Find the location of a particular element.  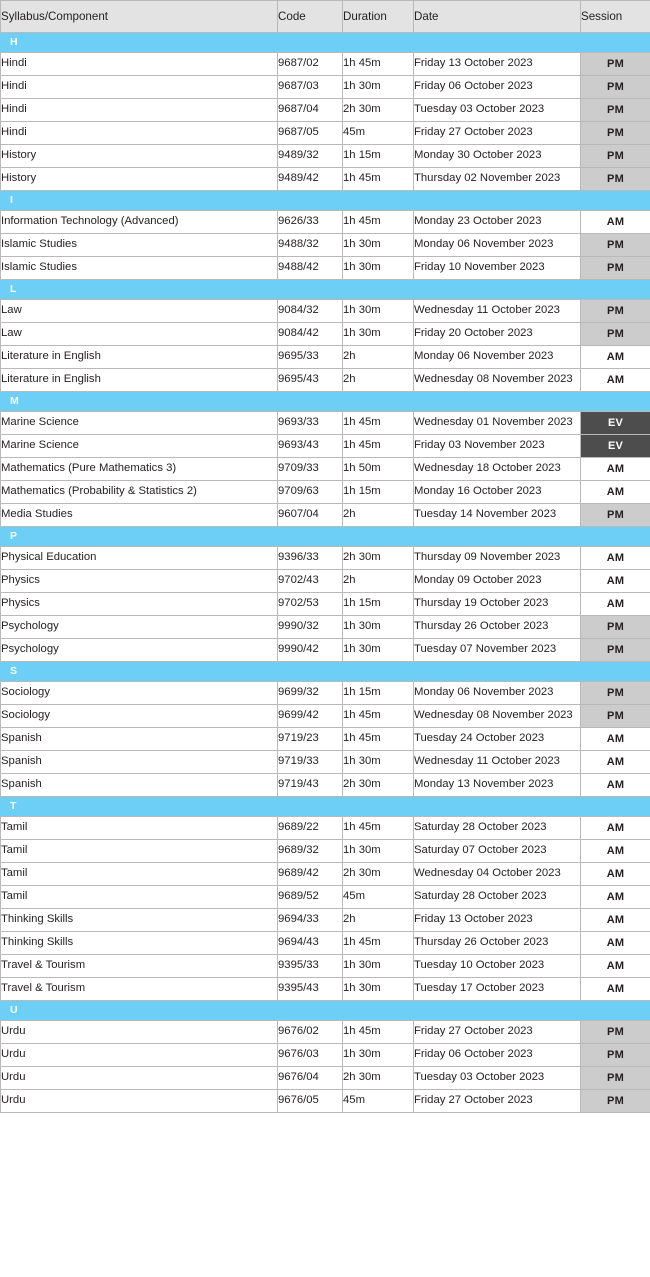

cell-code: 9689/22 is located at coordinates (310, 828).